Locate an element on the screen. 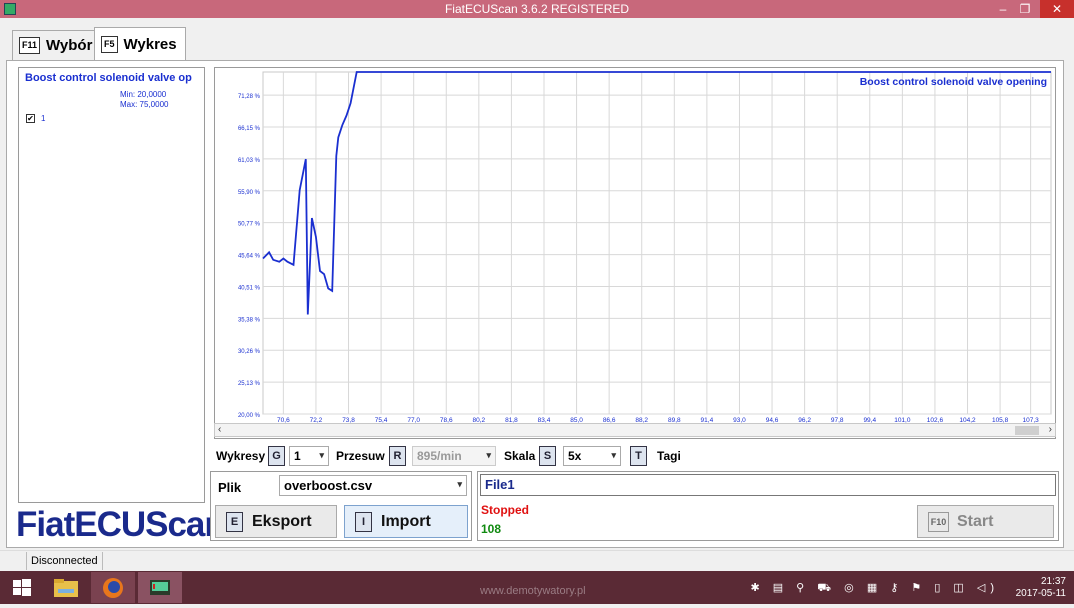 The image size is (1074, 608). plik-value: overboost.csv is located at coordinates (328, 485).